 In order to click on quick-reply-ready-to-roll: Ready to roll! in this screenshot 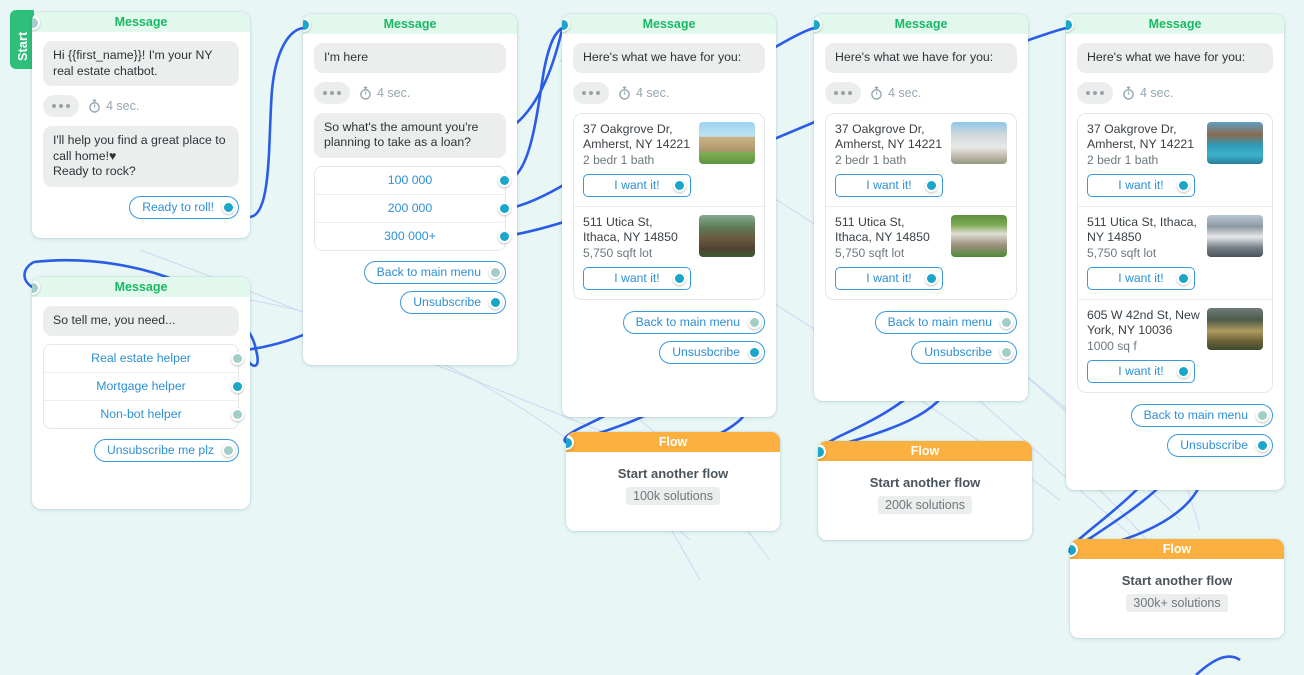, I will do `click(184, 207)`.